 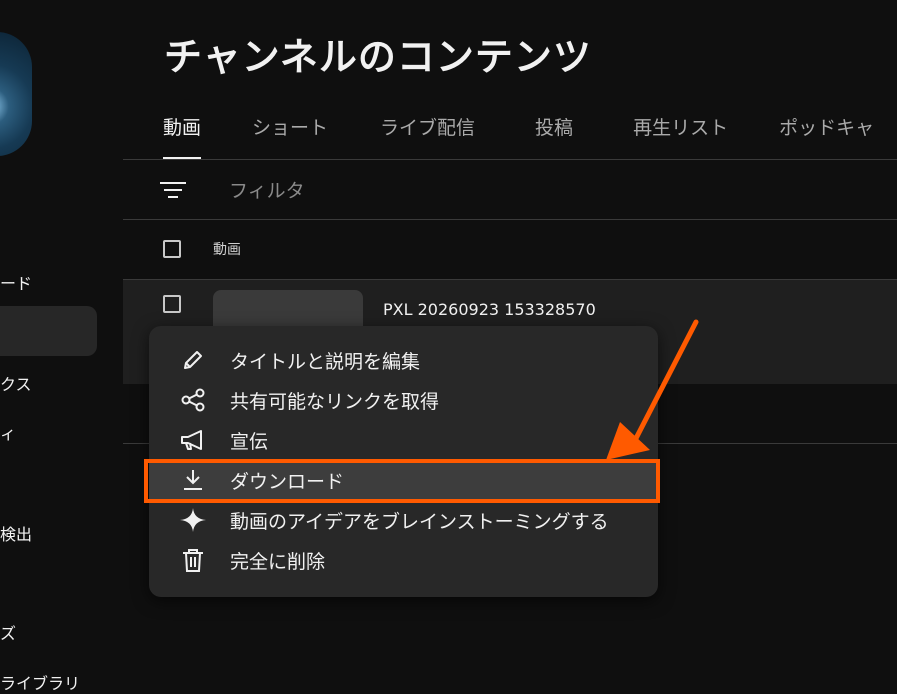 What do you see at coordinates (173, 190) in the screenshot?
I see `filter-icon` at bounding box center [173, 190].